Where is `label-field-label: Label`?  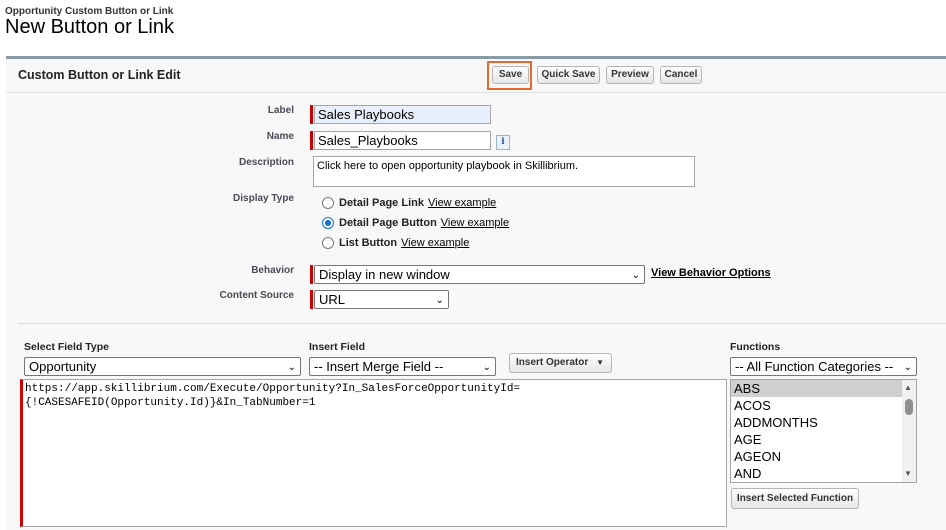 label-field-label: Label is located at coordinates (280, 110).